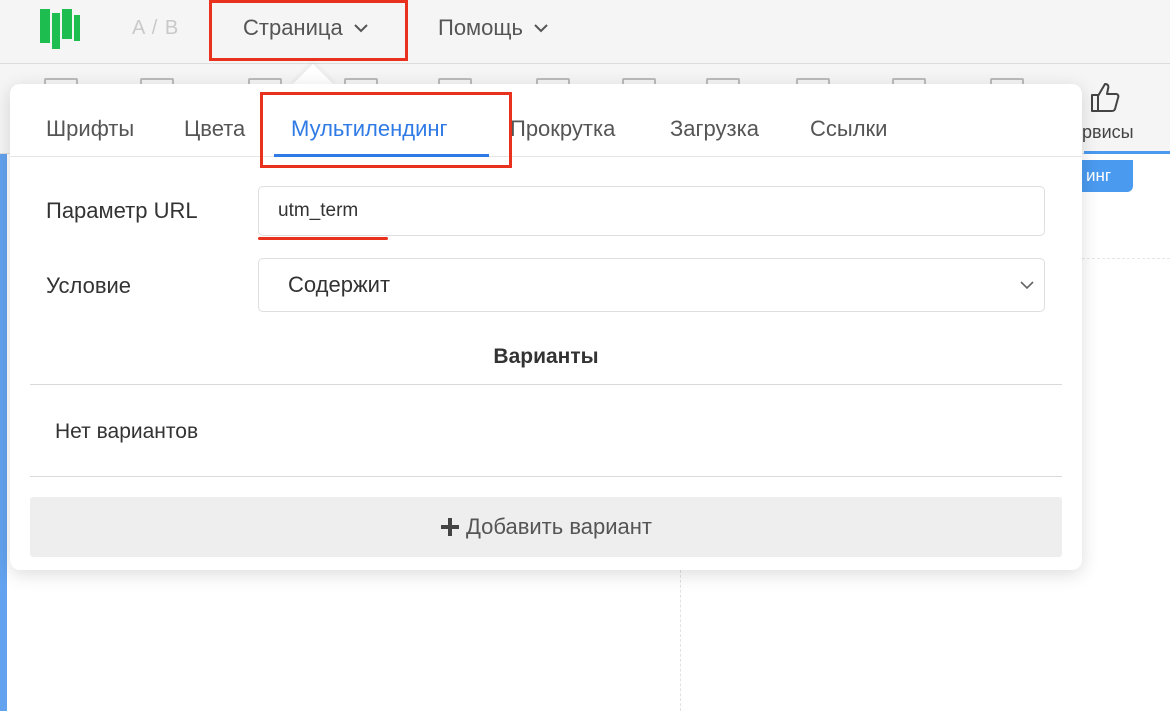 The height and width of the screenshot is (711, 1170). I want to click on variants-title: Варианты, so click(546, 356).